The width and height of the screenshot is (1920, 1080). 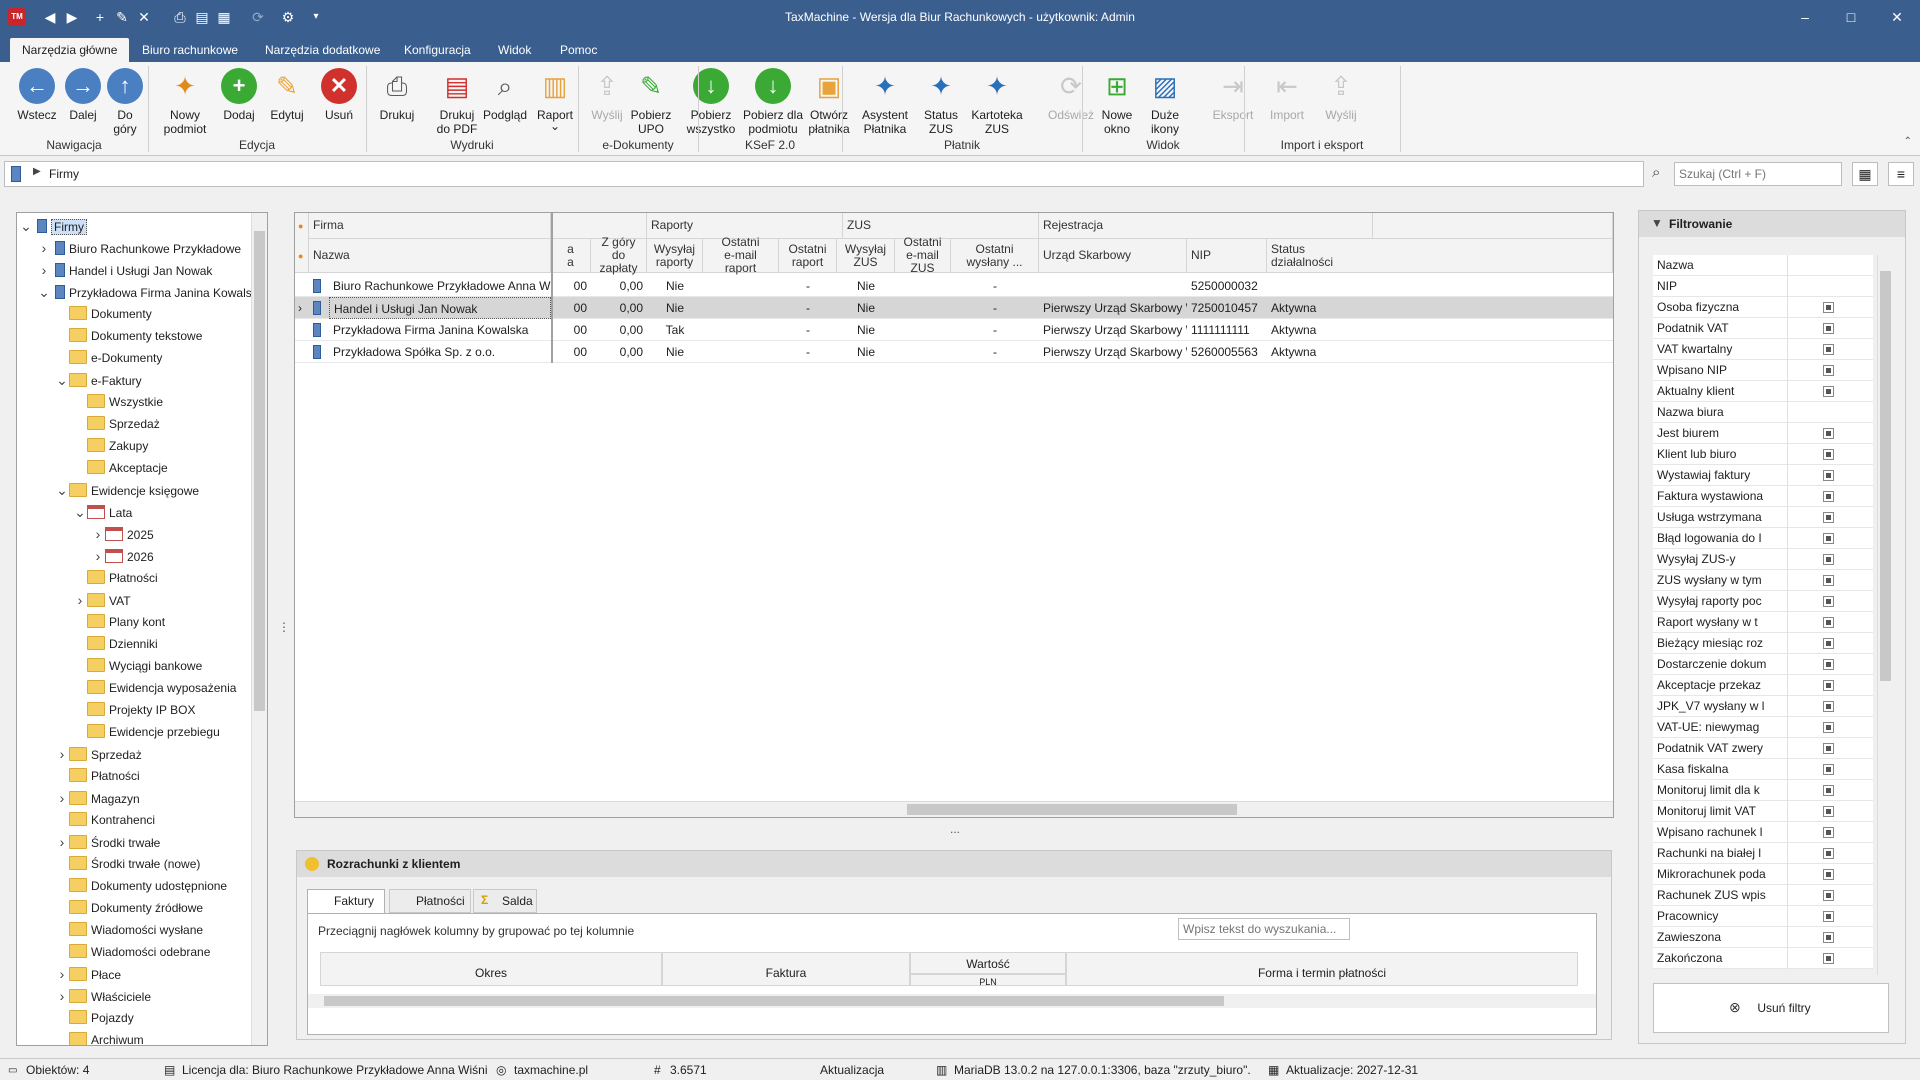 What do you see at coordinates (94, 1018) in the screenshot?
I see `tree-item: Pojazdy` at bounding box center [94, 1018].